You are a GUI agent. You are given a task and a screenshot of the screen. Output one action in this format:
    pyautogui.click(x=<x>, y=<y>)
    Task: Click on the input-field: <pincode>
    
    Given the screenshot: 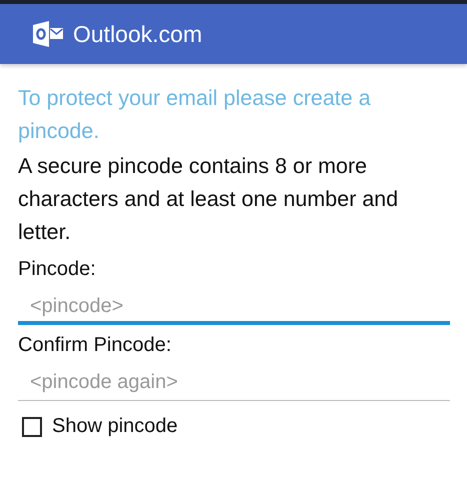 What is the action you would take?
    pyautogui.click(x=234, y=307)
    